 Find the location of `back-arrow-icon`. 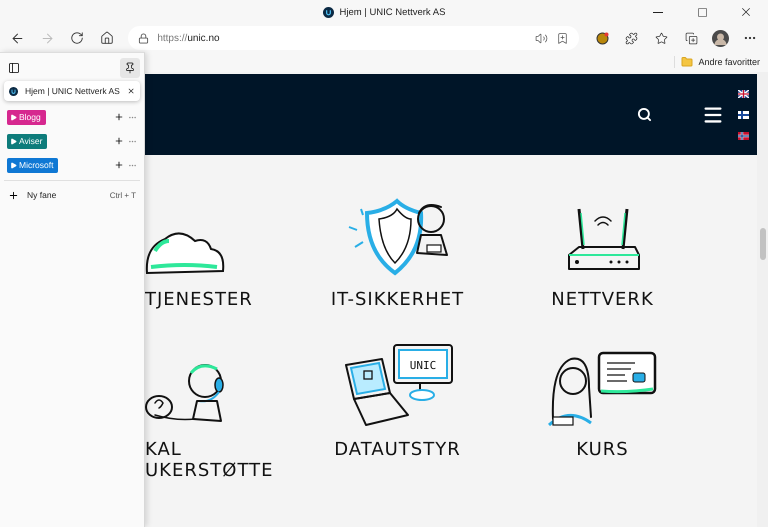

back-arrow-icon is located at coordinates (18, 38).